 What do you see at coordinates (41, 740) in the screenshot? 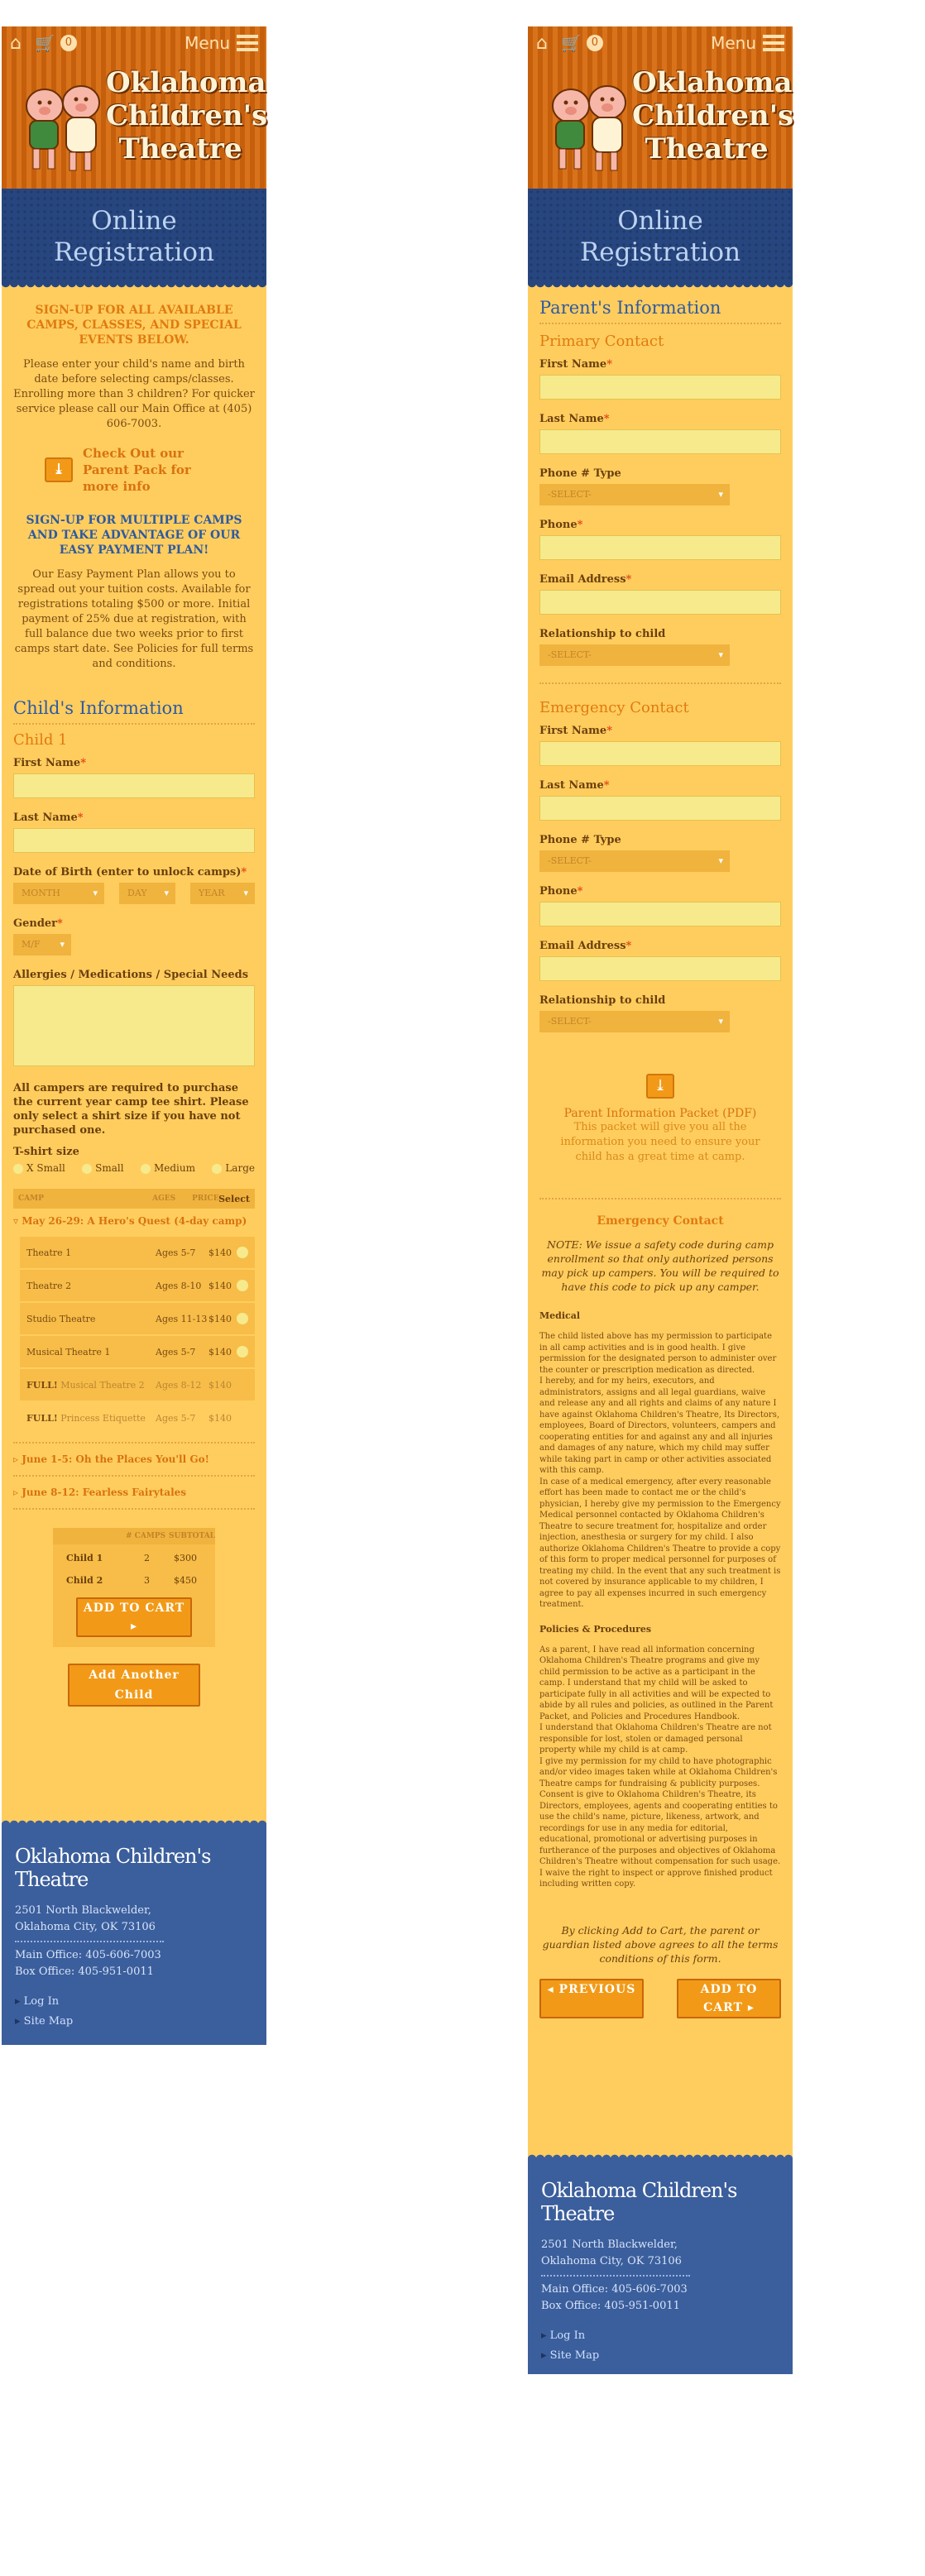
I see `child-label: Child 1` at bounding box center [41, 740].